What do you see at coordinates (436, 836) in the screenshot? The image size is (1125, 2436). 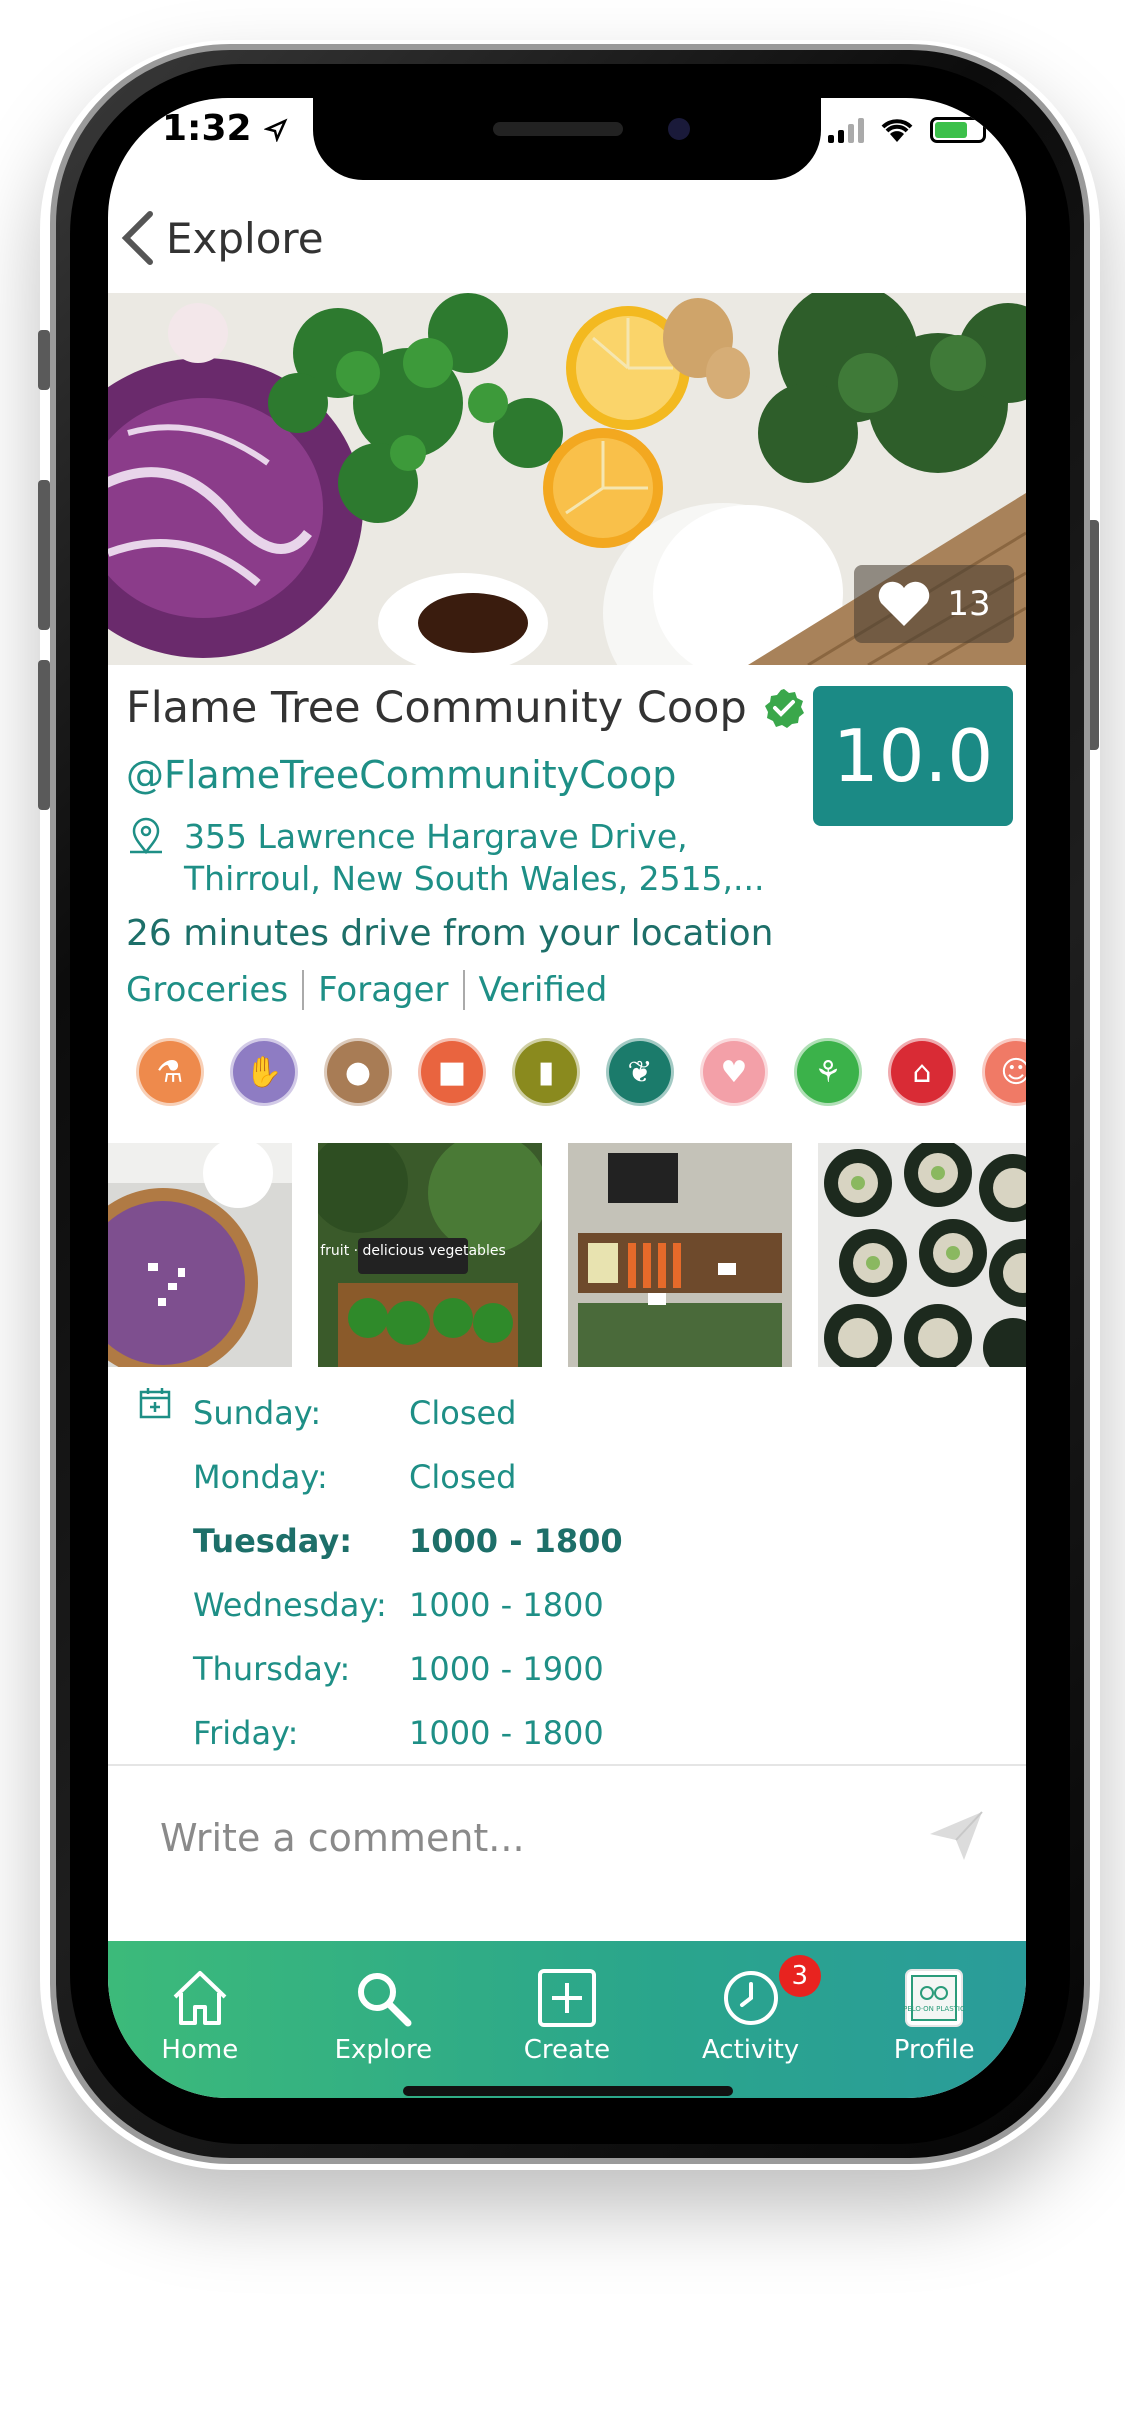 I see `address-line-1: 355 Lawrence Hargrave Drive,` at bounding box center [436, 836].